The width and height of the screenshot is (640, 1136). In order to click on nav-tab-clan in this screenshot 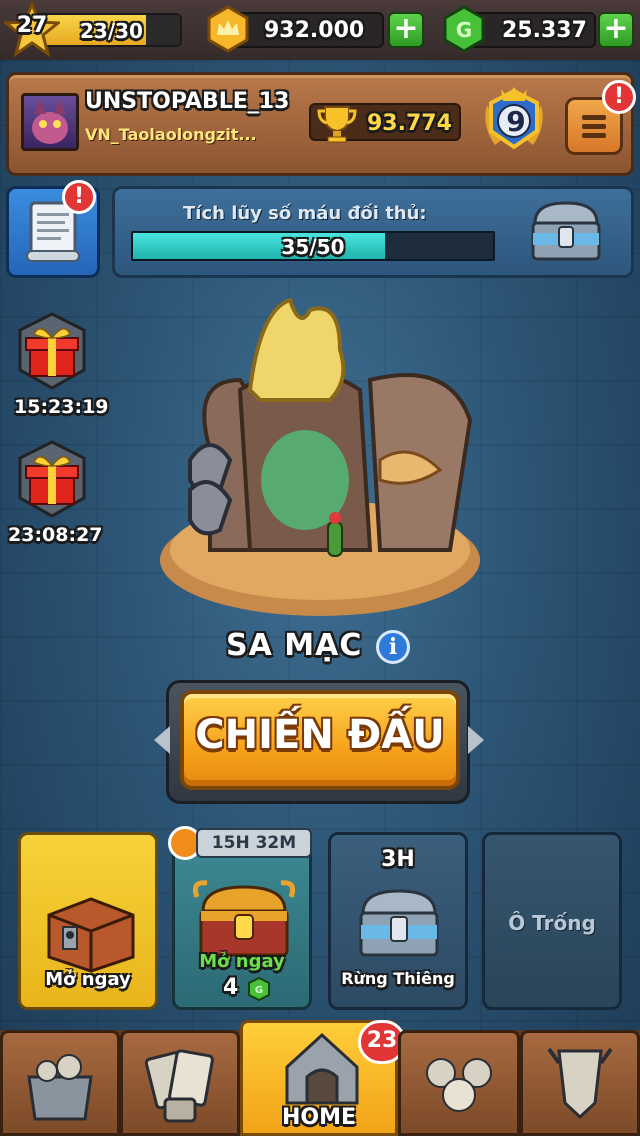, I will do `click(459, 1083)`.